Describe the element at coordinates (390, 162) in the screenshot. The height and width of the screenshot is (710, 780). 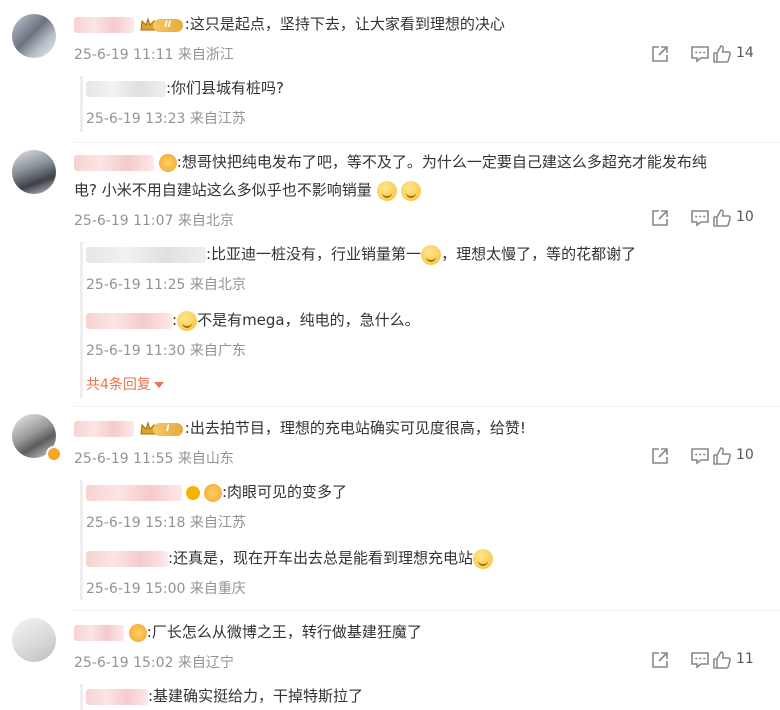
I see `comment-text: :想哥快把纯电发布了吧，等不及了。为什么一定要自己建这么多超充才能发布纯` at that location.